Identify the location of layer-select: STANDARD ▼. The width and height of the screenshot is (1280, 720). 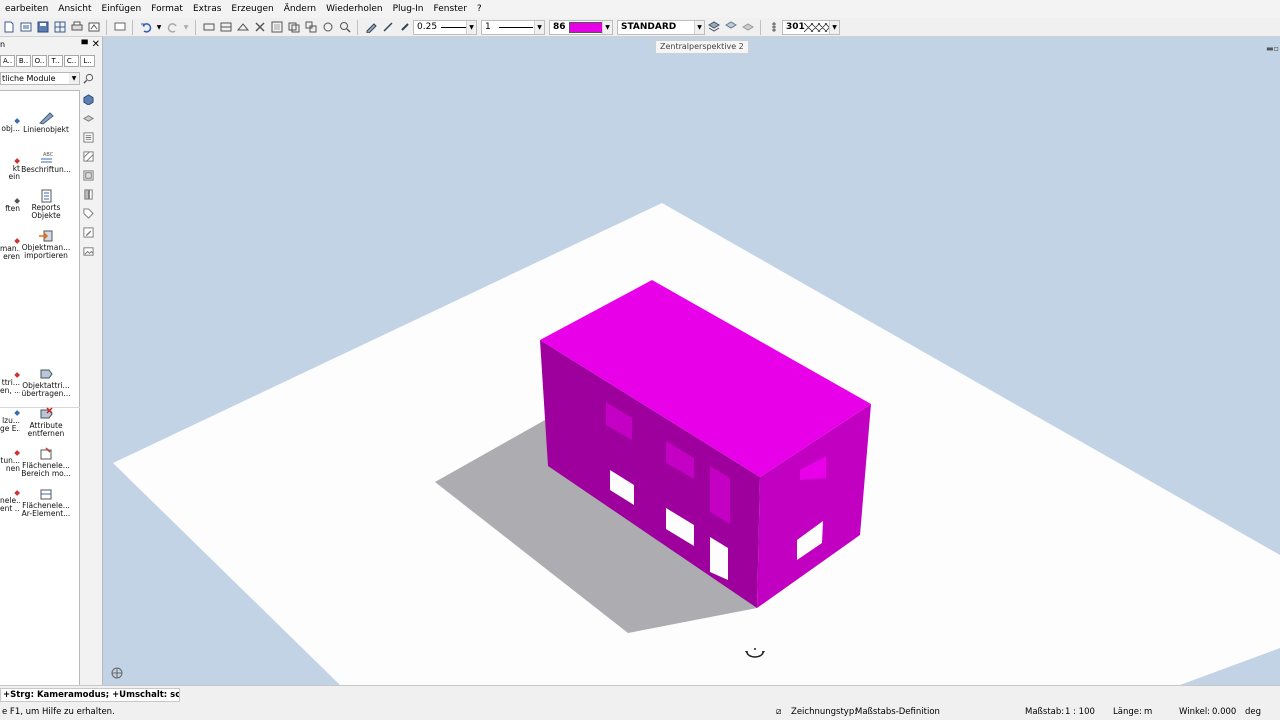
(661, 27).